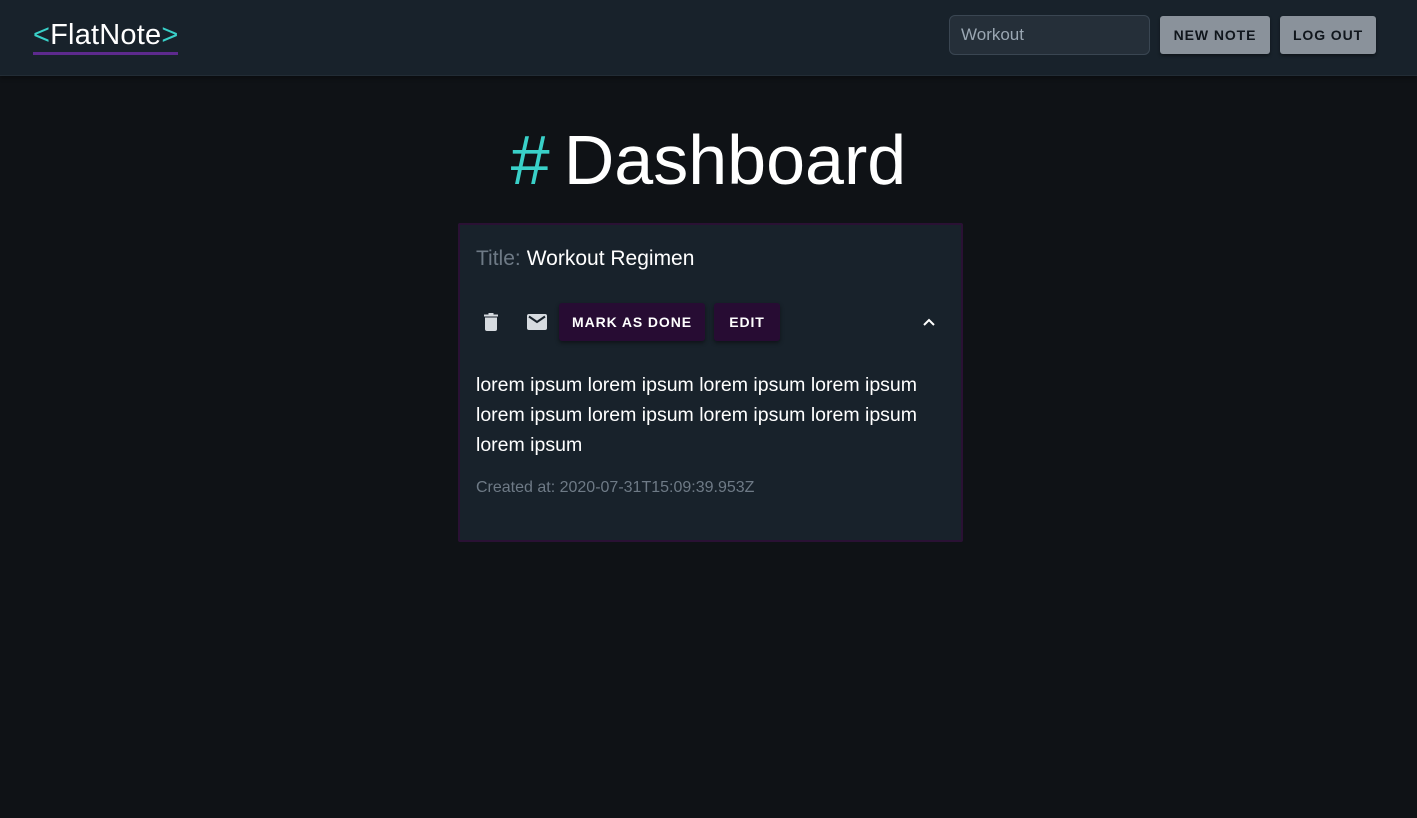  What do you see at coordinates (615, 487) in the screenshot?
I see `note-created-at: Created at: 2020-07-31T15:09:39.953Z` at bounding box center [615, 487].